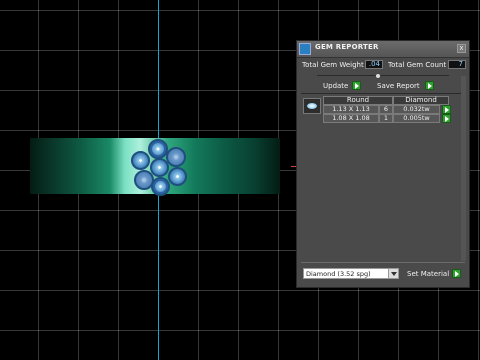  Describe the element at coordinates (351, 118) in the screenshot. I see `gem-size-cell: 1.08 X 1.08` at that location.